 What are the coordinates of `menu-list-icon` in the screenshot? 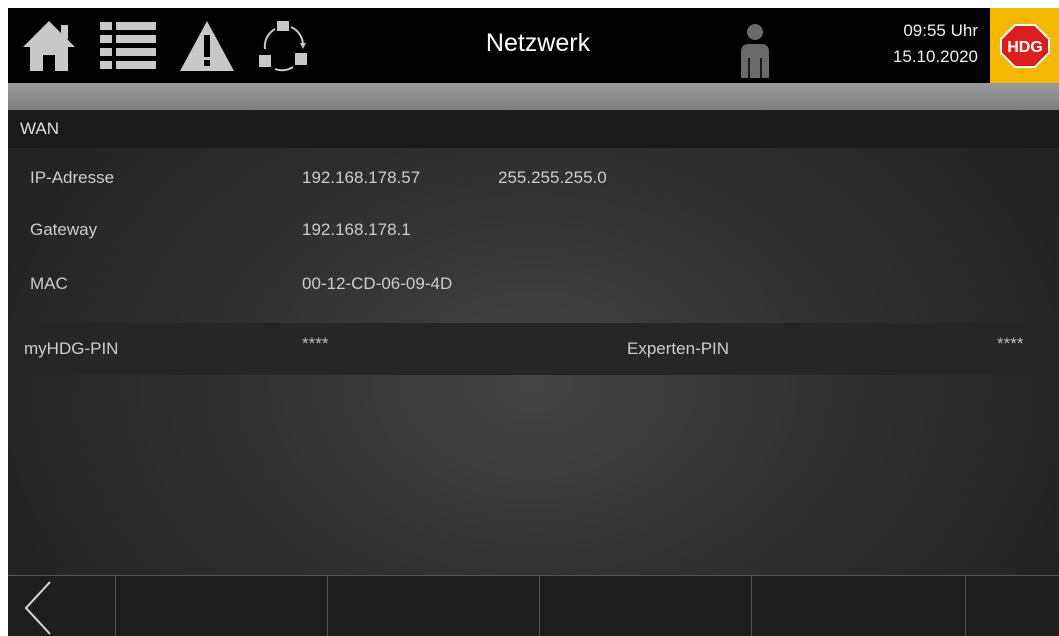 It's located at (128, 45).